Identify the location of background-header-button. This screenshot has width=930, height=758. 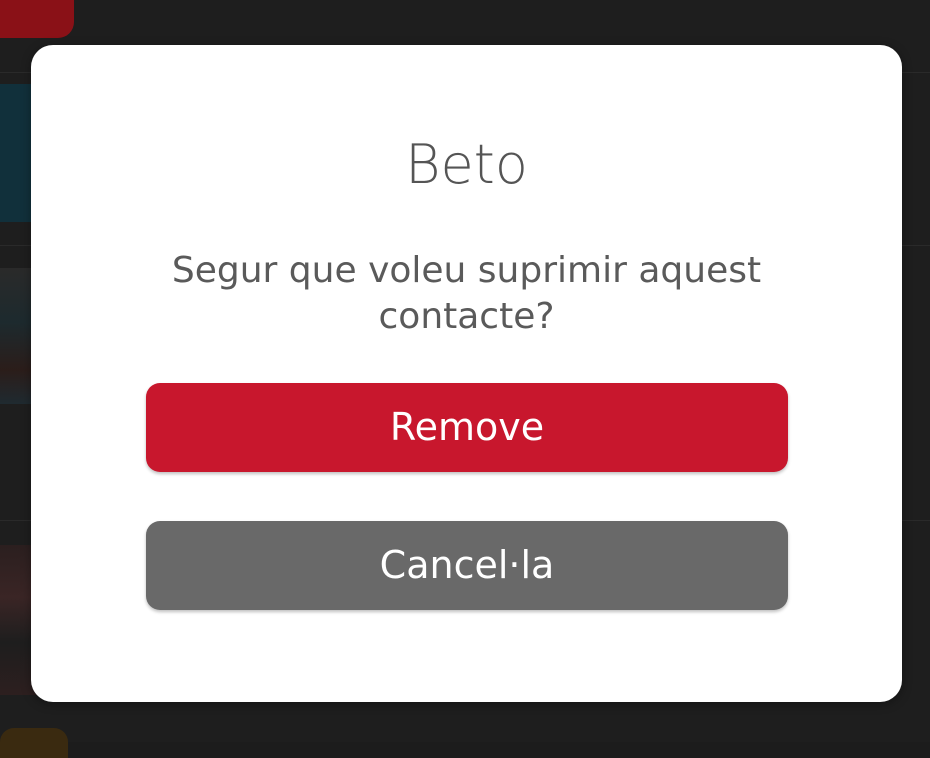
(37, 19).